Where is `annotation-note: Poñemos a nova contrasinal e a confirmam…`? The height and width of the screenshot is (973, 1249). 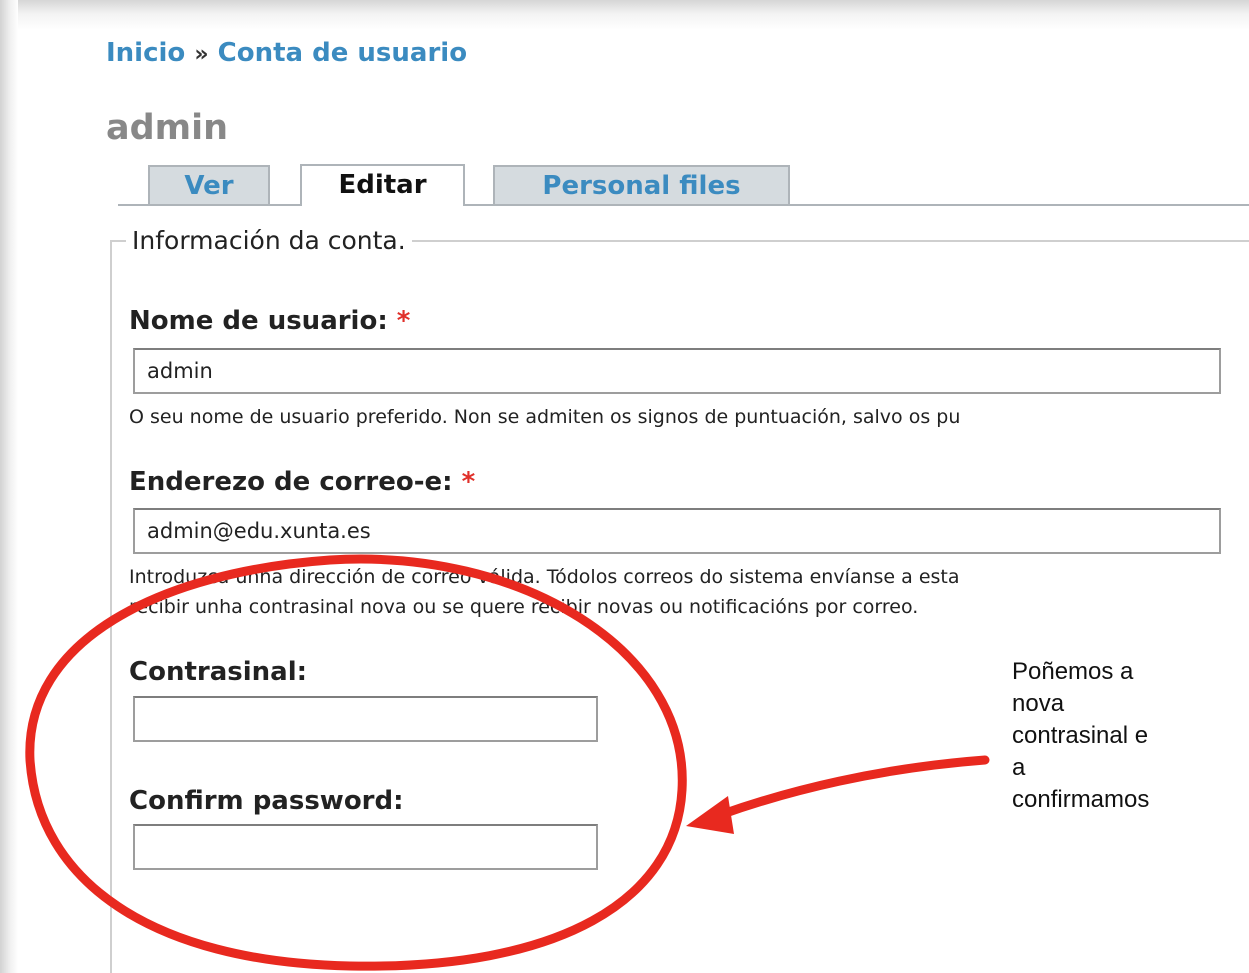 annotation-note: Poñemos a nova contrasinal e a confirmam… is located at coordinates (1112, 736).